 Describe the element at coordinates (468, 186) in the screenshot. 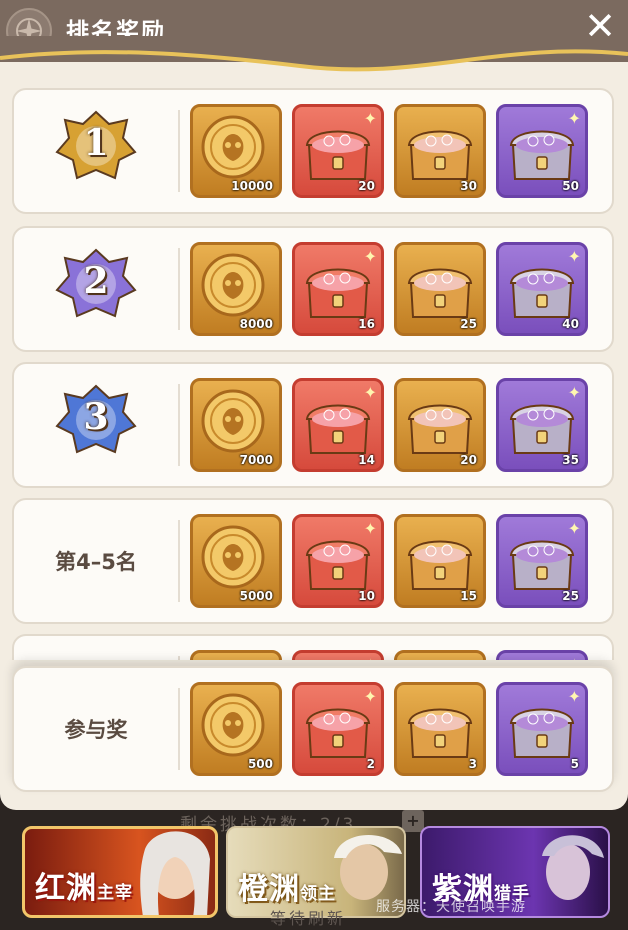

I see `item-quantity: 30` at that location.